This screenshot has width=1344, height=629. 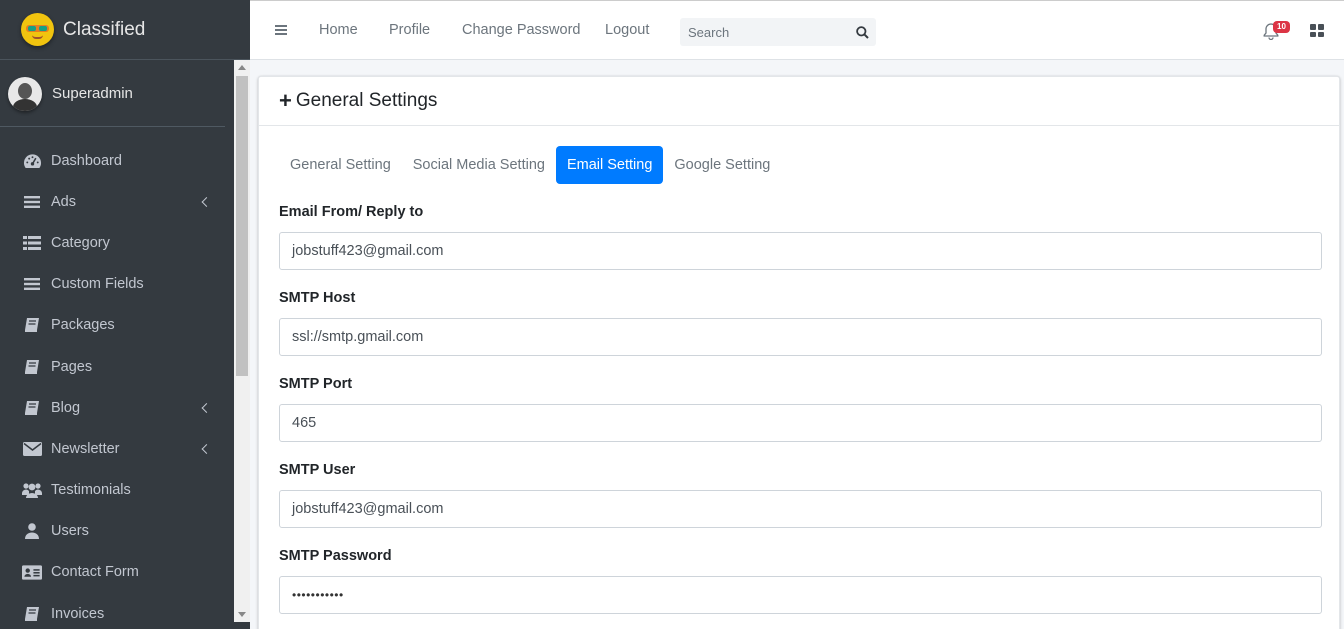 I want to click on sidebar-item-label: Category, so click(x=80, y=242).